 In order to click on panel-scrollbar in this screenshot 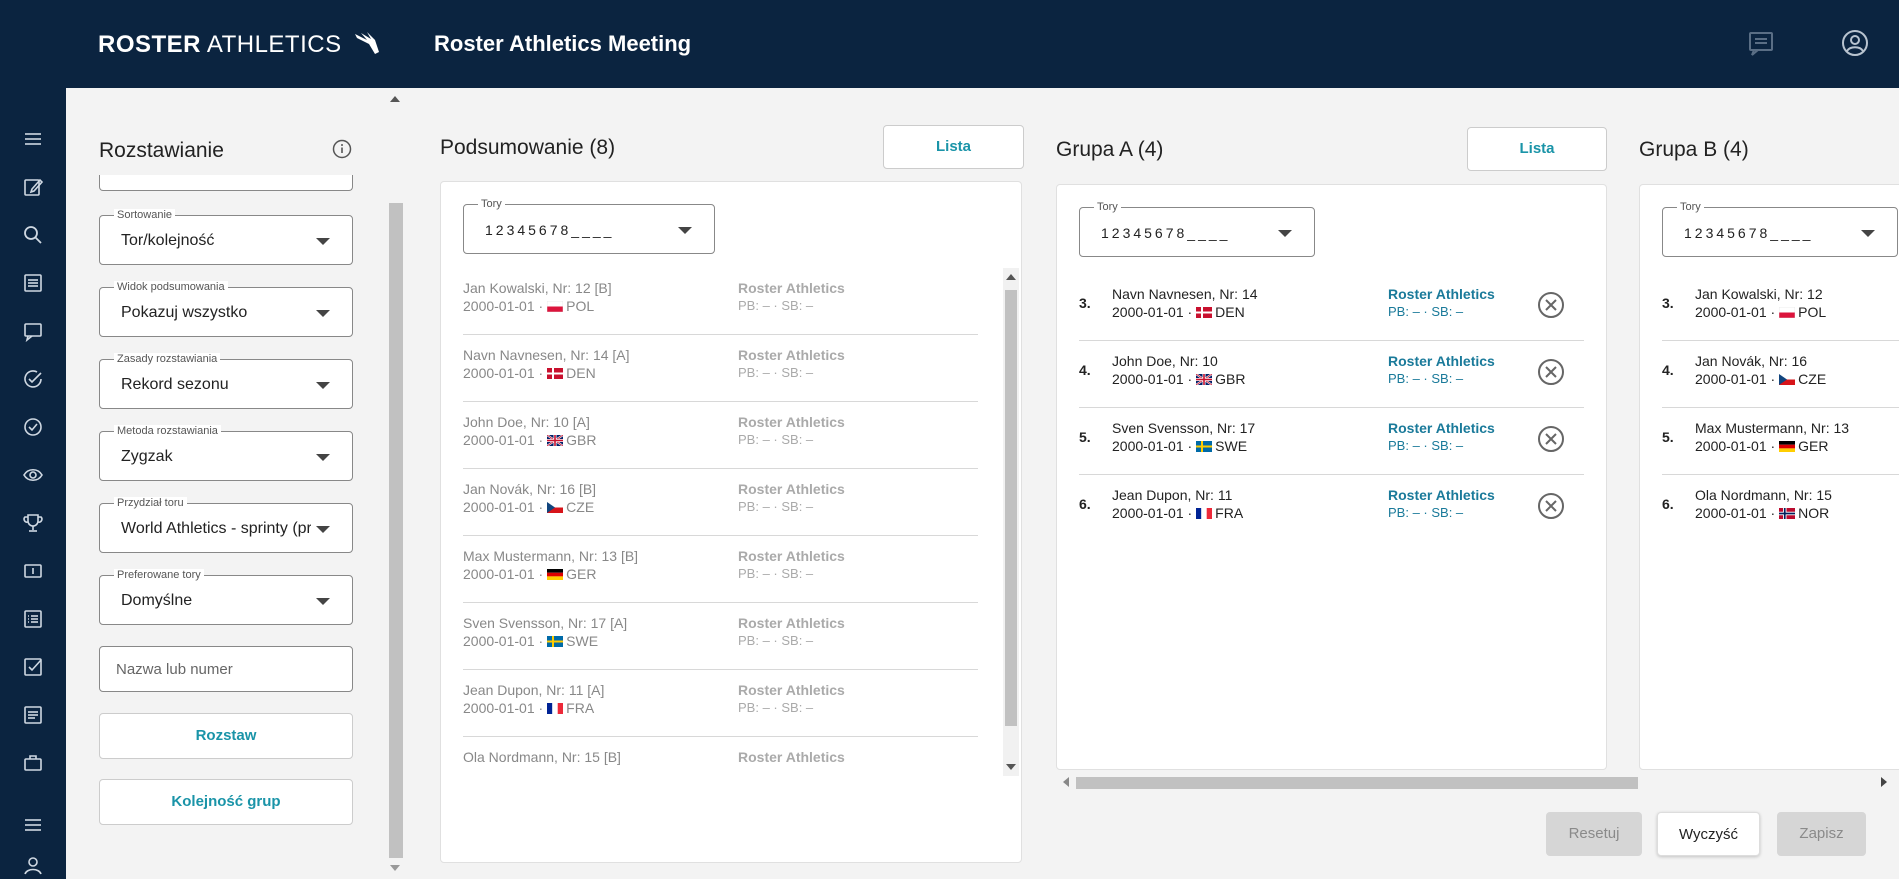, I will do `click(396, 483)`.